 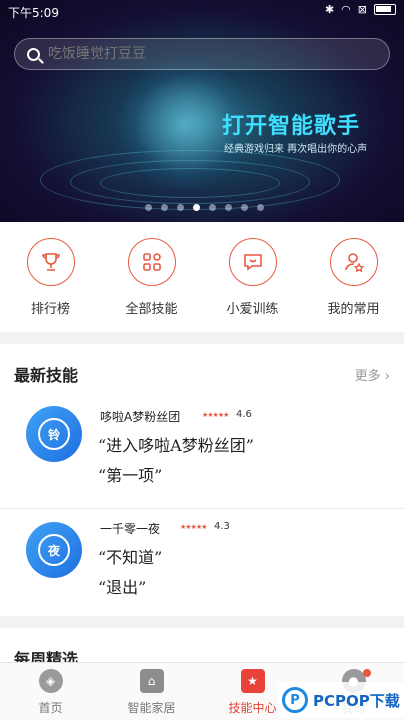 What do you see at coordinates (151, 262) in the screenshot?
I see `grid-icon` at bounding box center [151, 262].